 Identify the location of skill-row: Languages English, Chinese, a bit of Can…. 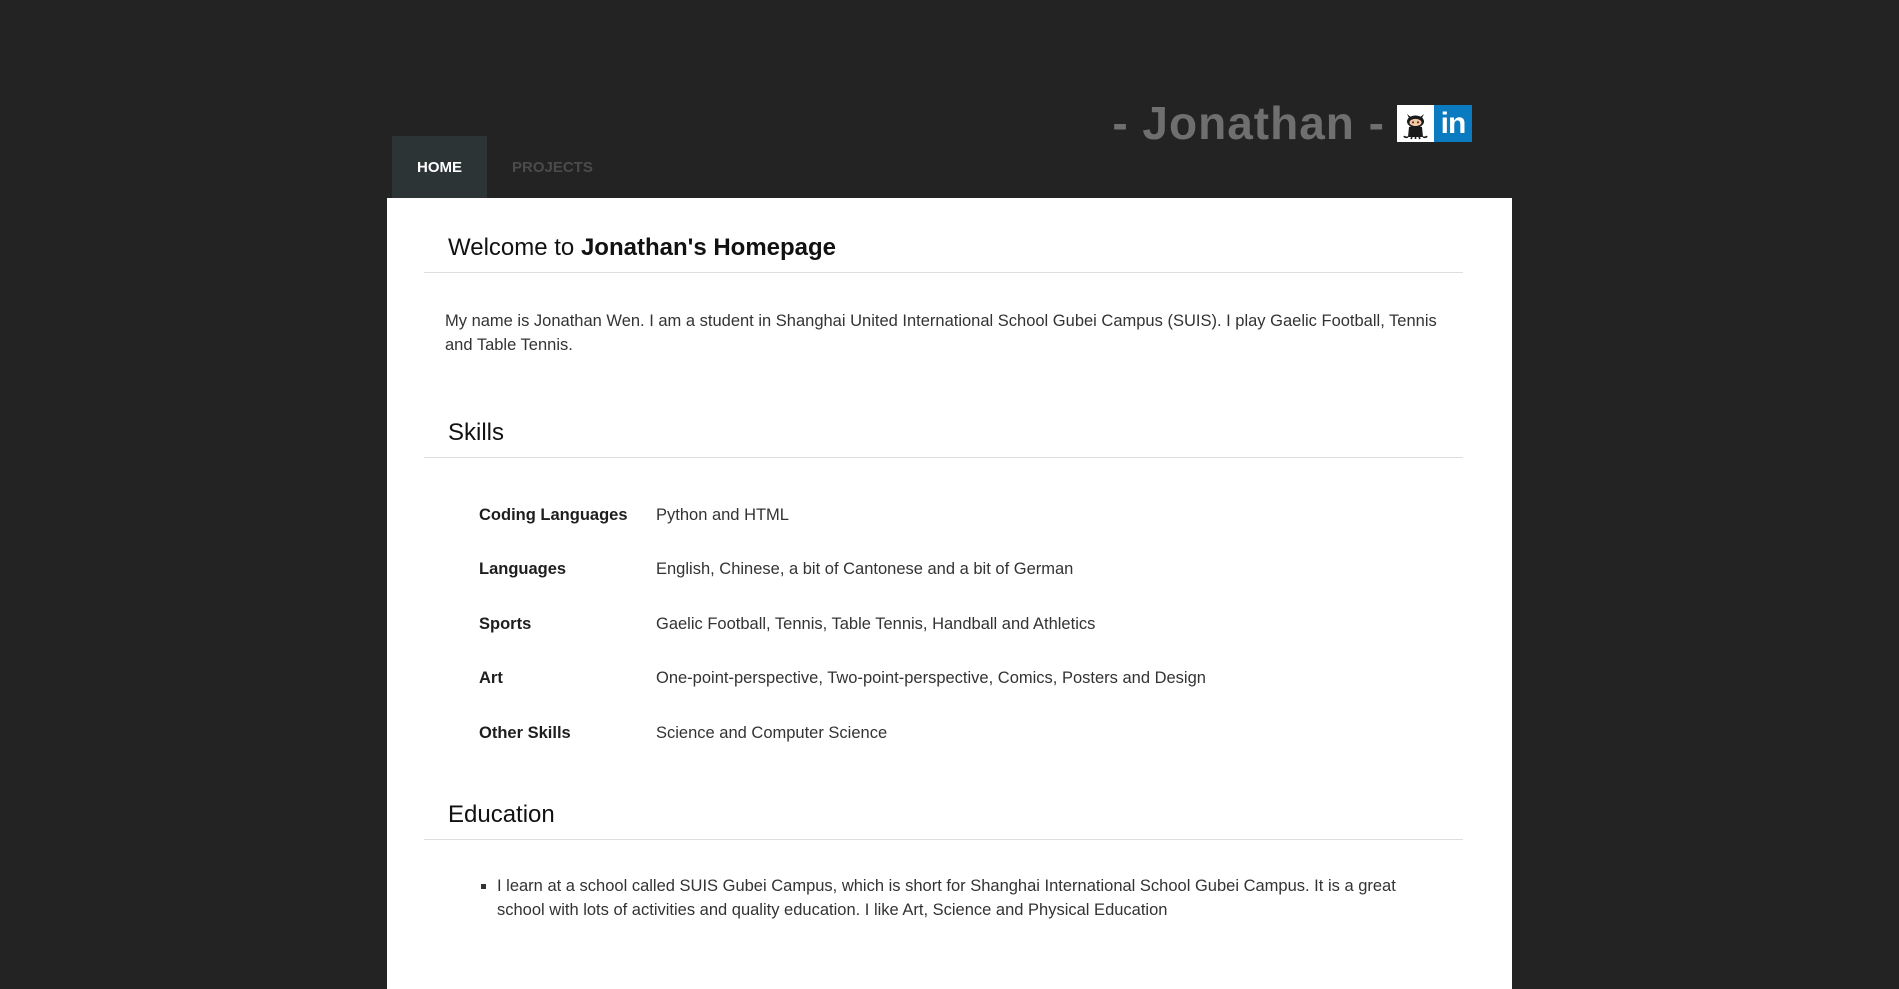
(842, 570).